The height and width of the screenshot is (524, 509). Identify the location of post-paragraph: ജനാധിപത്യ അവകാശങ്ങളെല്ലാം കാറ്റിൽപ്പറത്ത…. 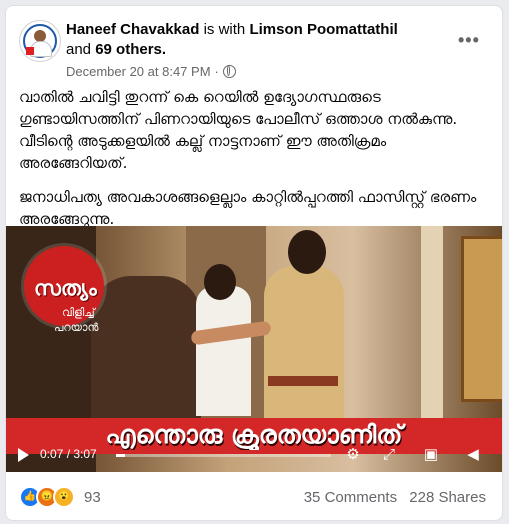
(248, 208).